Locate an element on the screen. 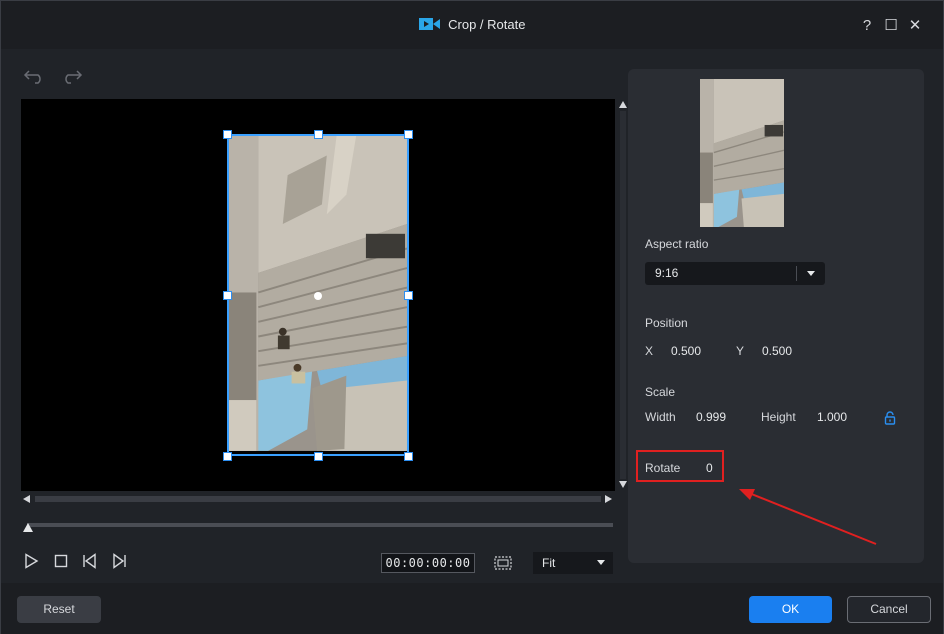 The image size is (944, 634). close-button: ✕ is located at coordinates (915, 26).